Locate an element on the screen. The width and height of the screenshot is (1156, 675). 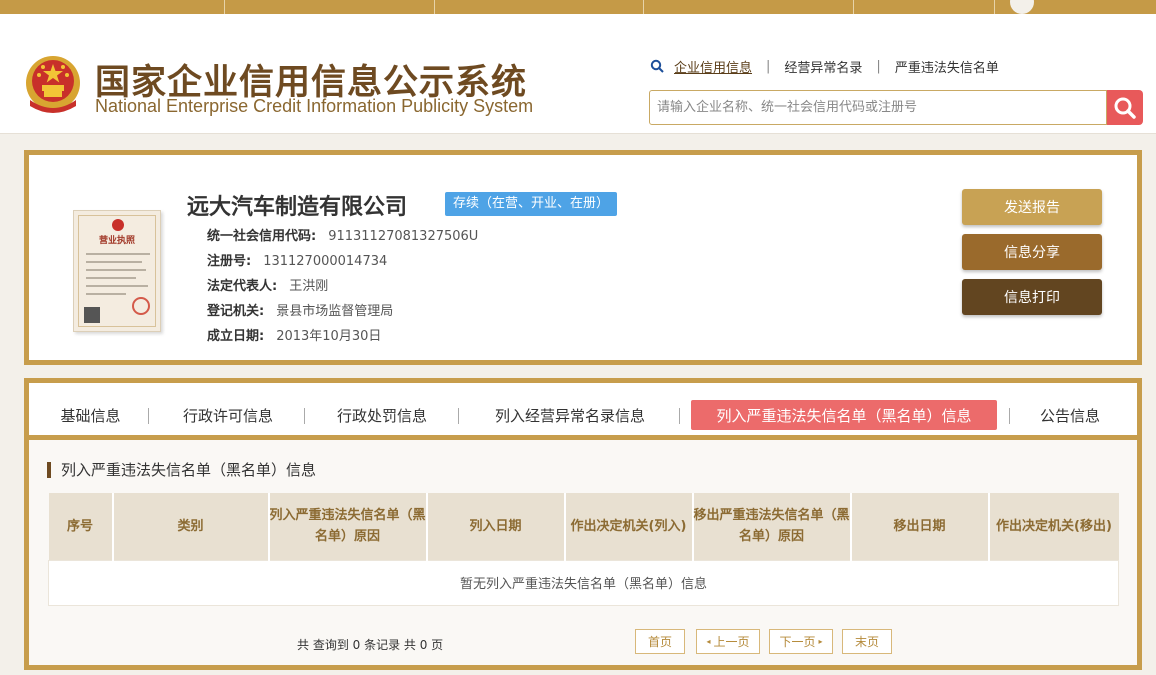
prev-page-label: 上一页 is located at coordinates (731, 642).